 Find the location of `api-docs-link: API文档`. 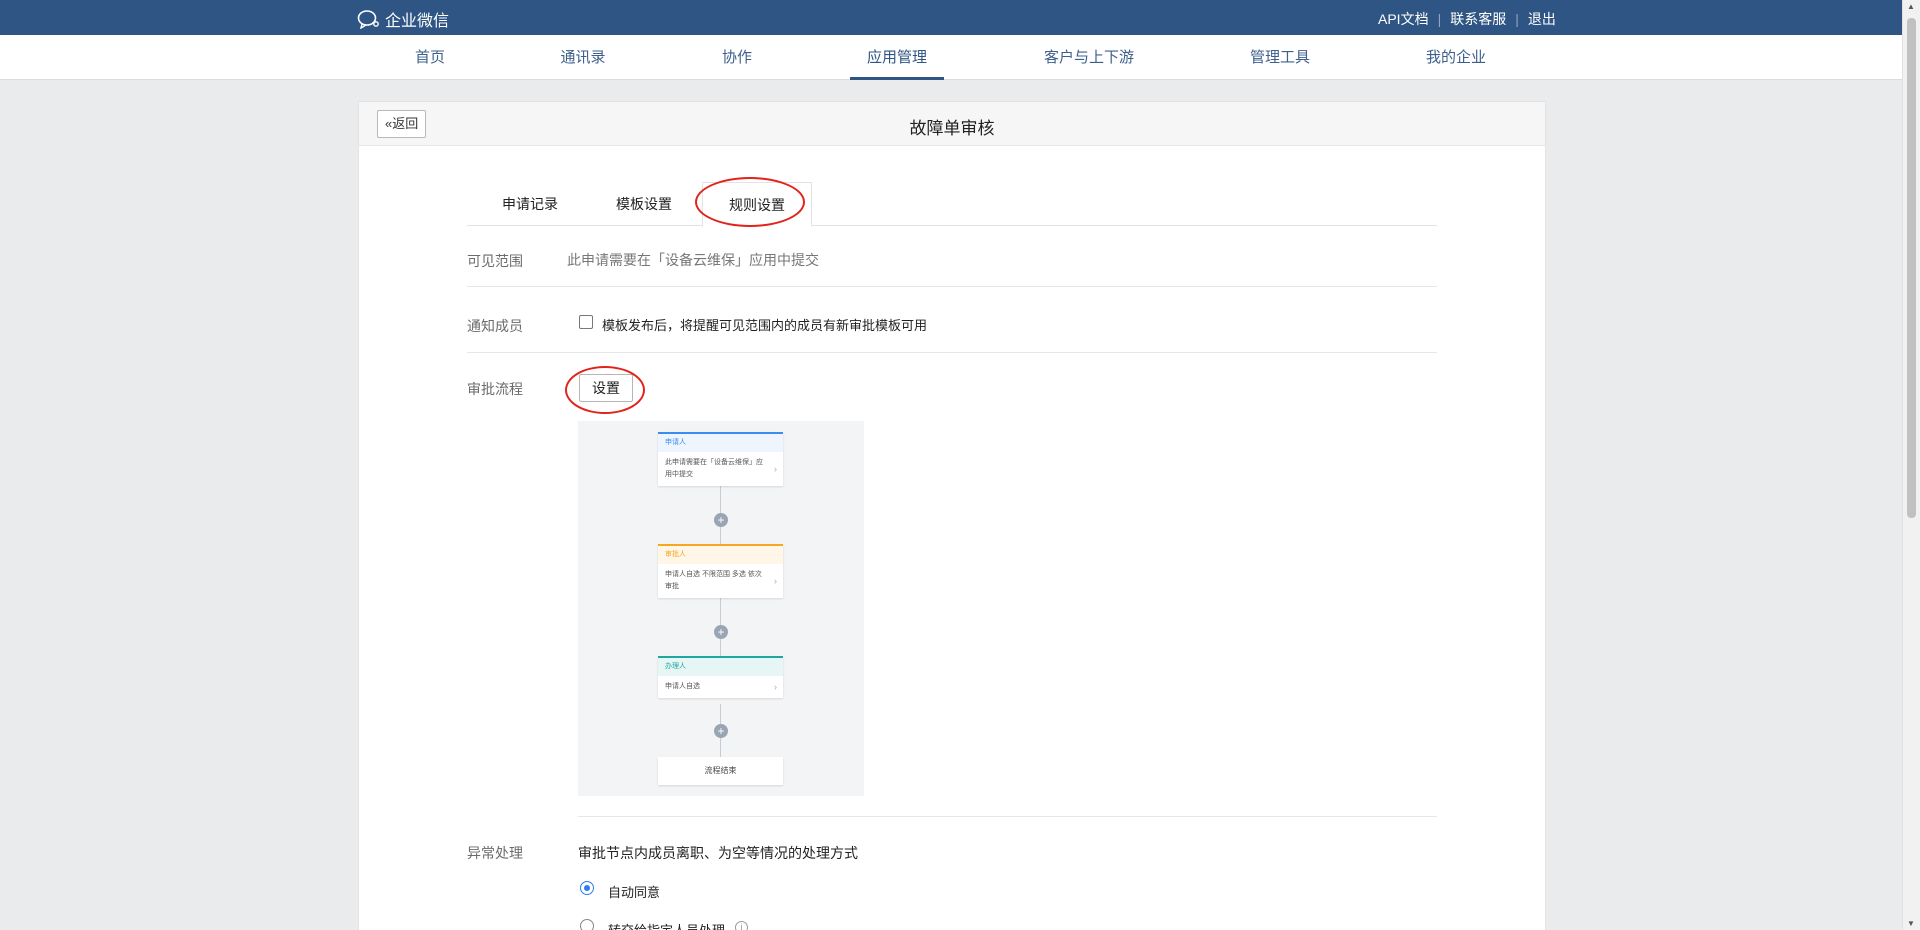

api-docs-link: API文档 is located at coordinates (1403, 19).